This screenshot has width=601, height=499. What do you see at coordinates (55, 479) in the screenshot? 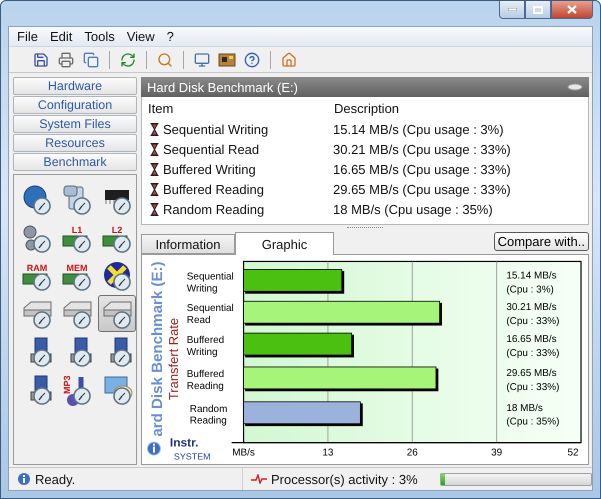
I see `status-message: Ready.` at bounding box center [55, 479].